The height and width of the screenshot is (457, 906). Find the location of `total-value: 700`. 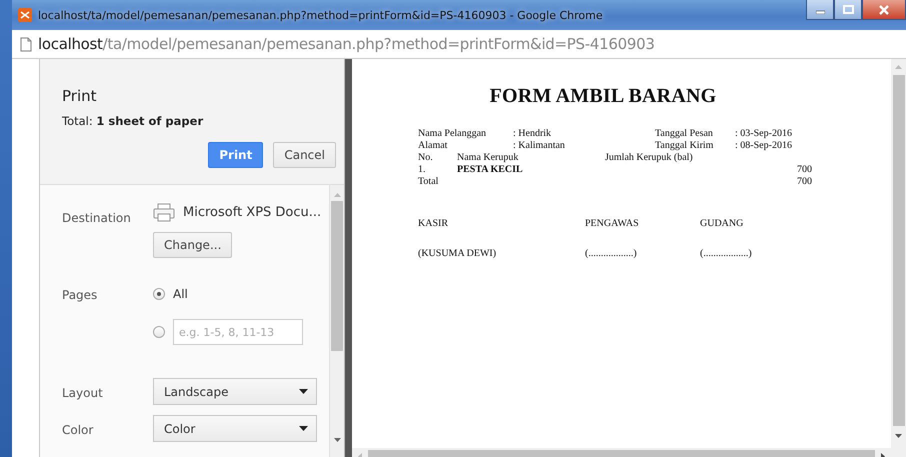

total-value: 700 is located at coordinates (804, 182).